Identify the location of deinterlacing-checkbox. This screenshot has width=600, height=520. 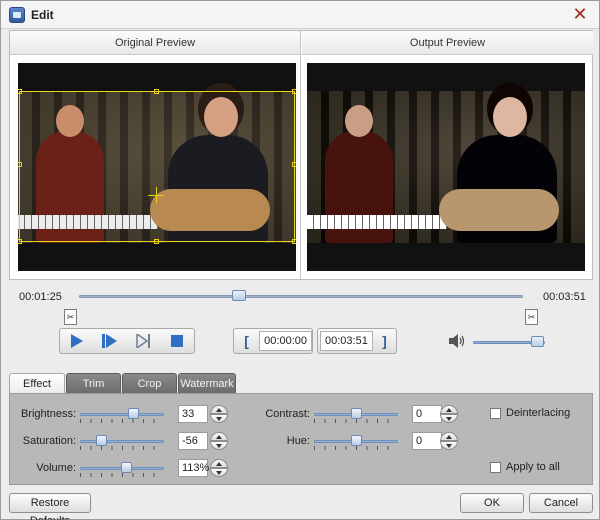
(495, 413).